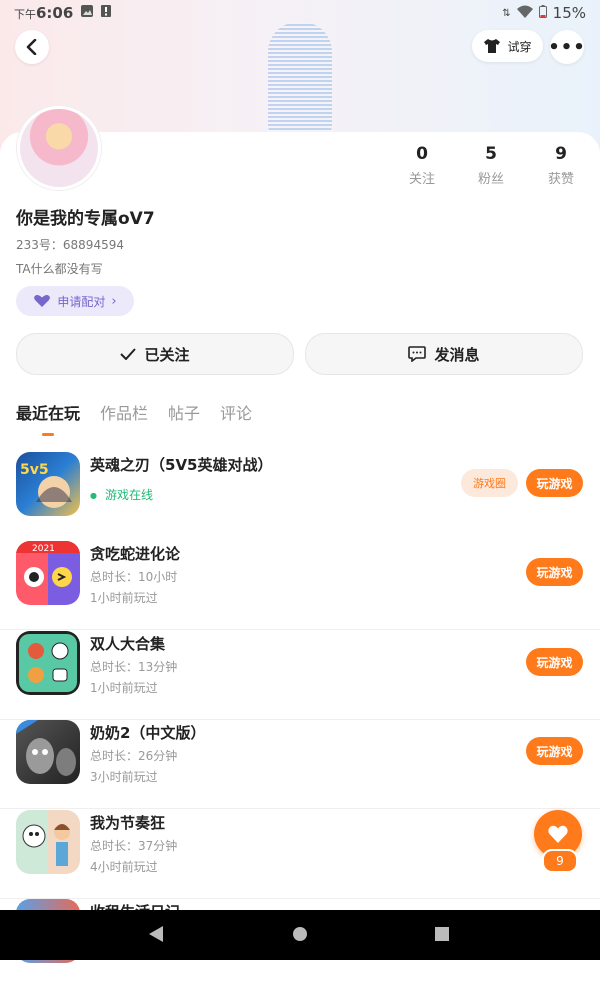 The height and width of the screenshot is (987, 600). Describe the element at coordinates (121, 494) in the screenshot. I see `online-status: 游戏在线` at that location.